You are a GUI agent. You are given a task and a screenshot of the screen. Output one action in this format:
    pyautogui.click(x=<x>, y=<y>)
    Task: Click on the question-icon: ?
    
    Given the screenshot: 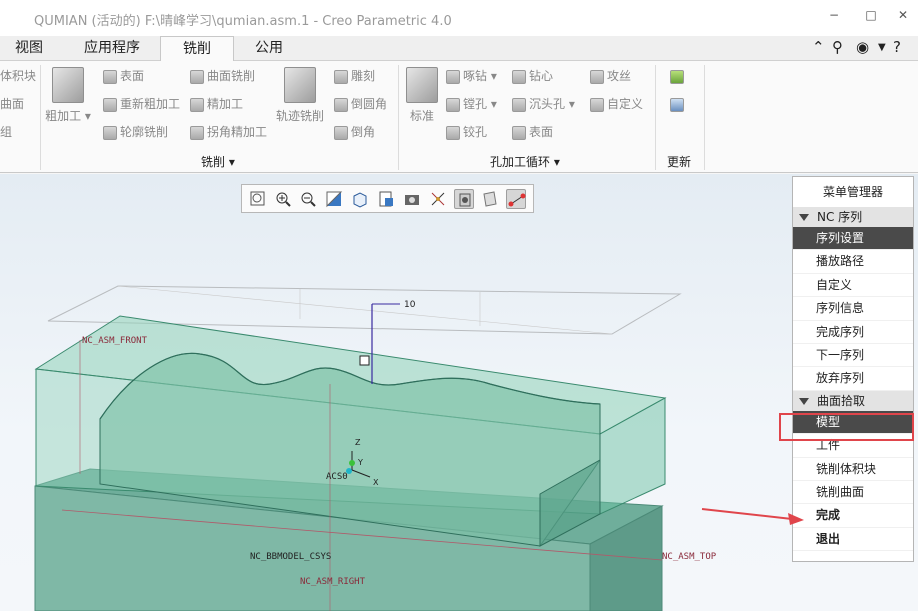 What is the action you would take?
    pyautogui.click(x=897, y=47)
    